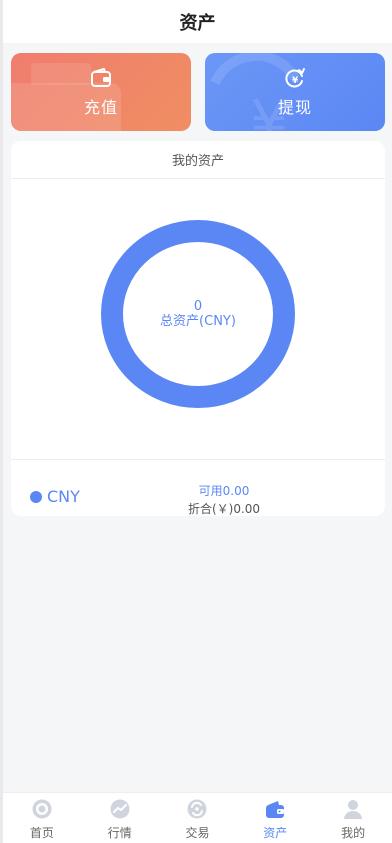  Describe the element at coordinates (198, 321) in the screenshot. I see `total-assets-label: 总资产(CNY)` at that location.